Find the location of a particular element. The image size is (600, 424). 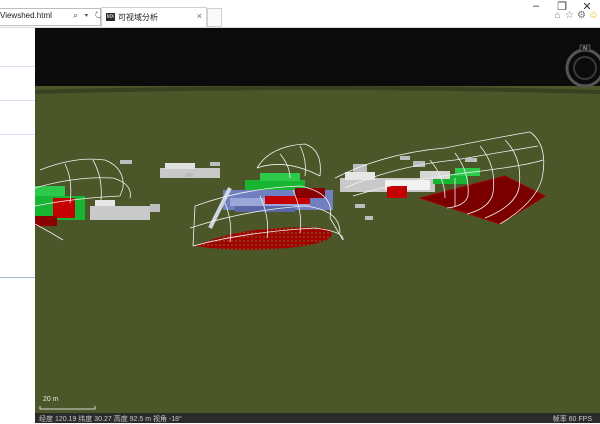

sky is located at coordinates (317, 58).